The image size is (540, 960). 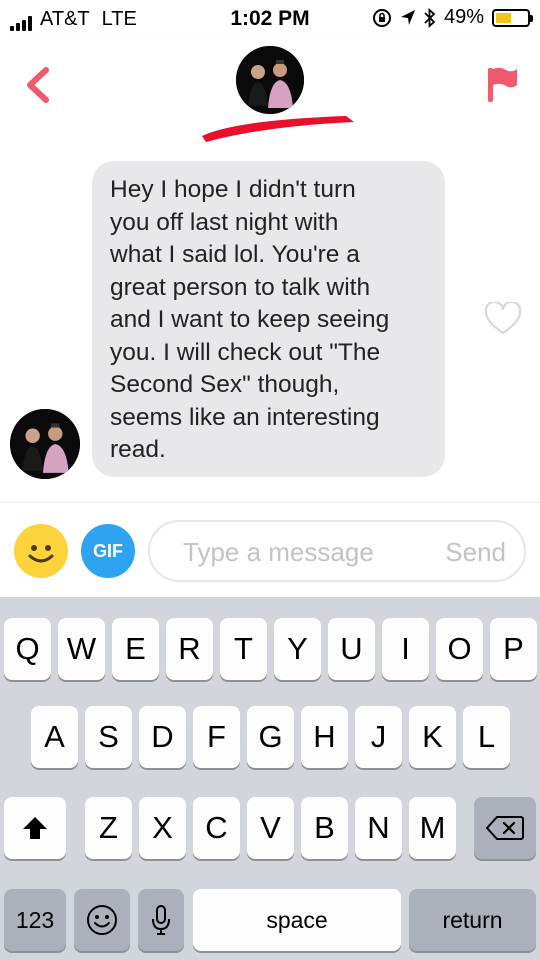 I want to click on key-w: W, so click(x=81, y=649).